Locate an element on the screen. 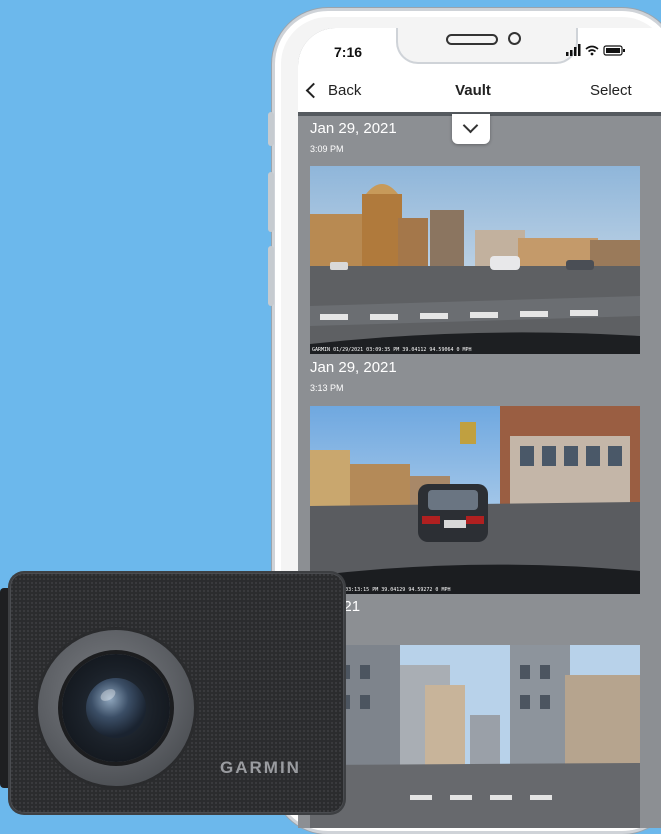 This screenshot has height=834, width=661. signal-icon is located at coordinates (573, 50).